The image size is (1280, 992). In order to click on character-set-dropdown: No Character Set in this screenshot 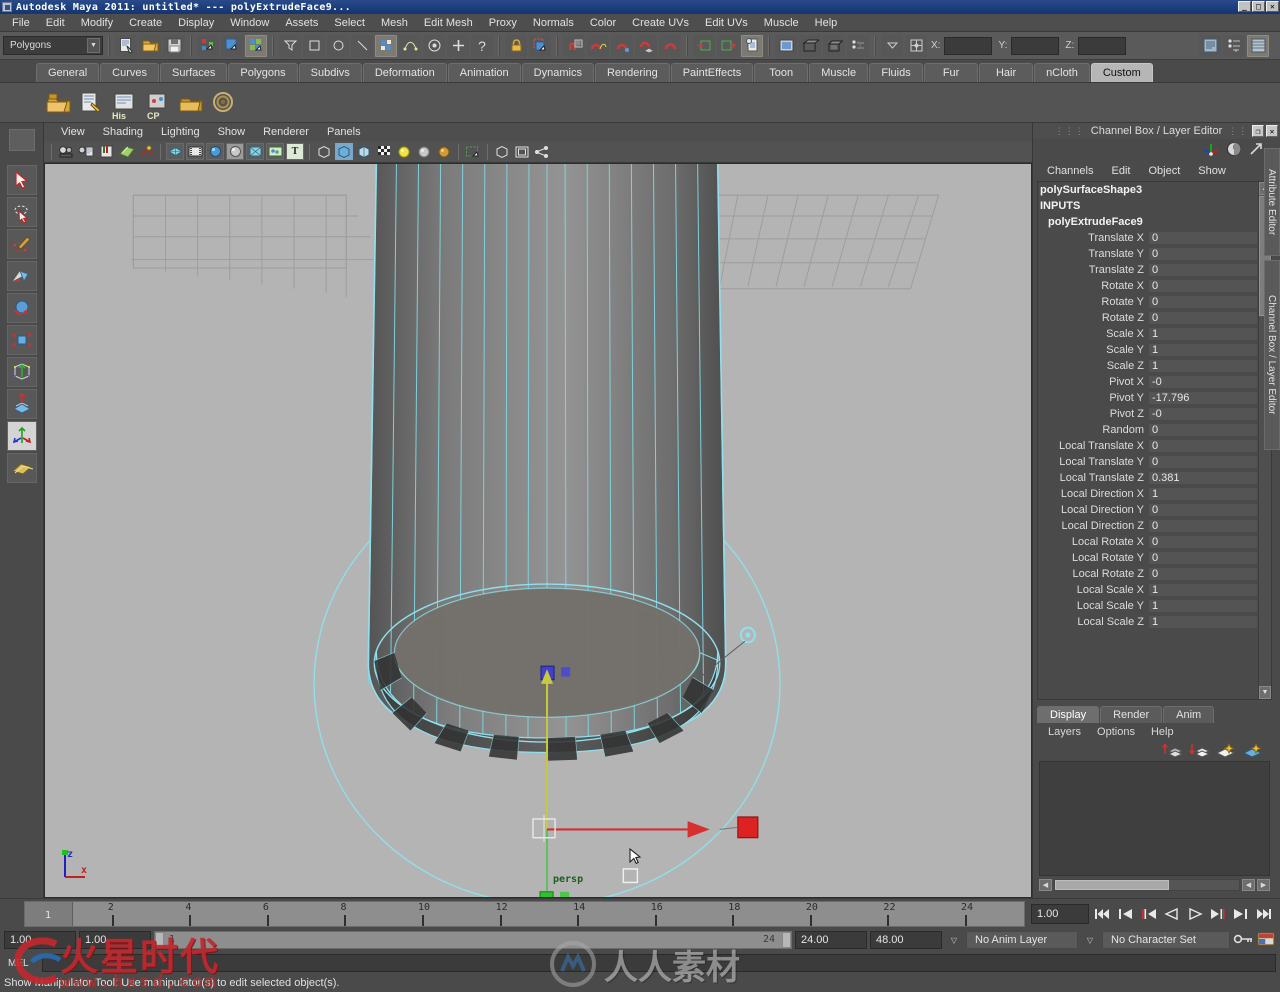, I will do `click(1166, 940)`.